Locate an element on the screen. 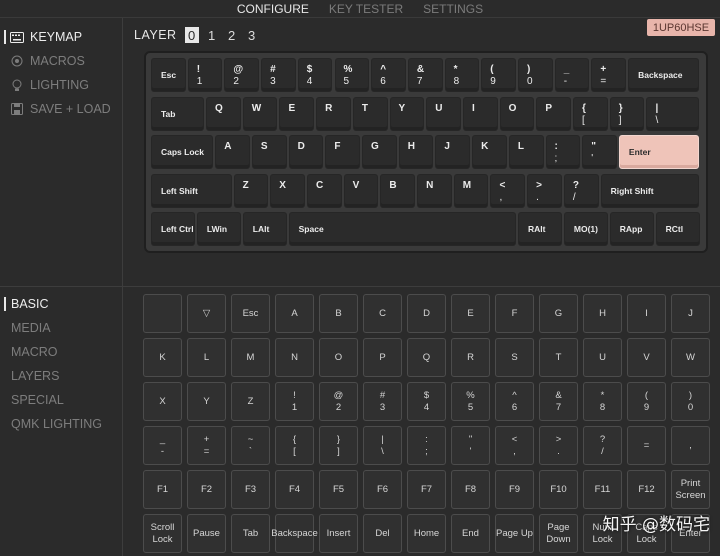 The width and height of the screenshot is (720, 556). menu-item-lighting: LIGHTING is located at coordinates (61, 85).